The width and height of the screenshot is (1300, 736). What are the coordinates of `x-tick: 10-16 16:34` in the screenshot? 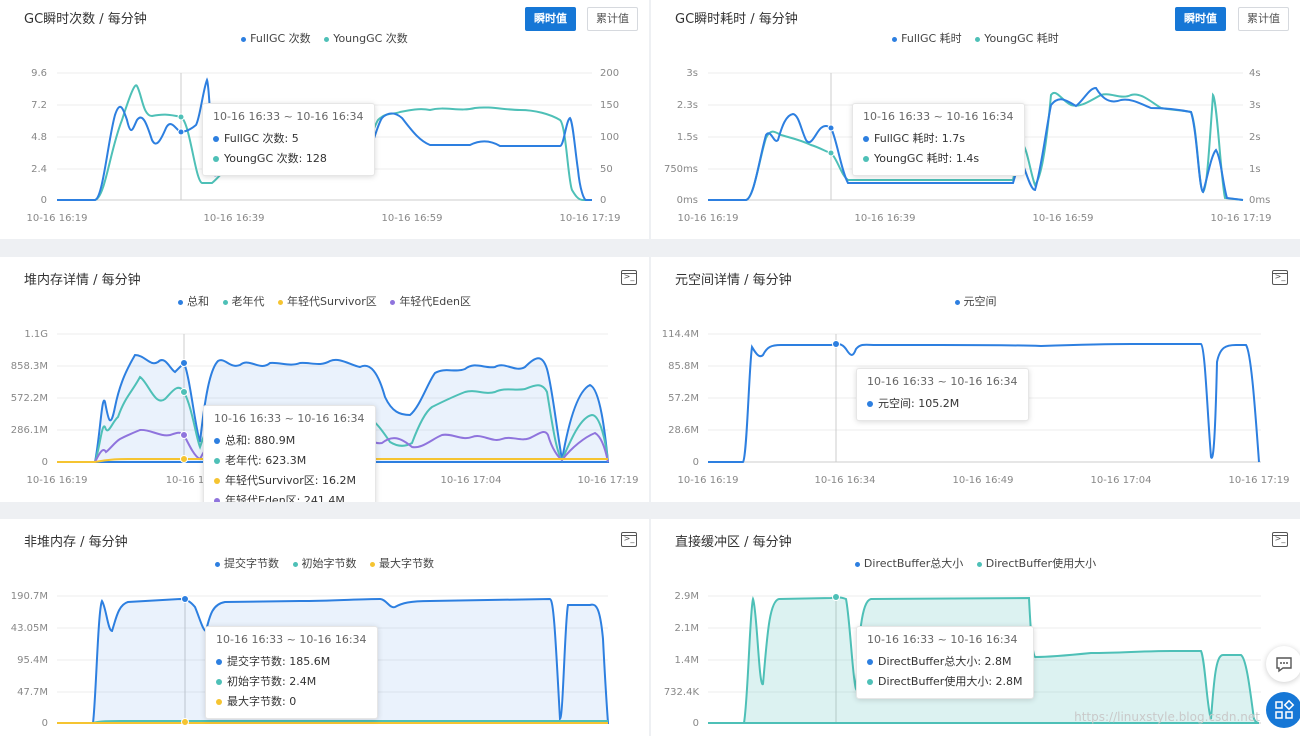 It's located at (844, 480).